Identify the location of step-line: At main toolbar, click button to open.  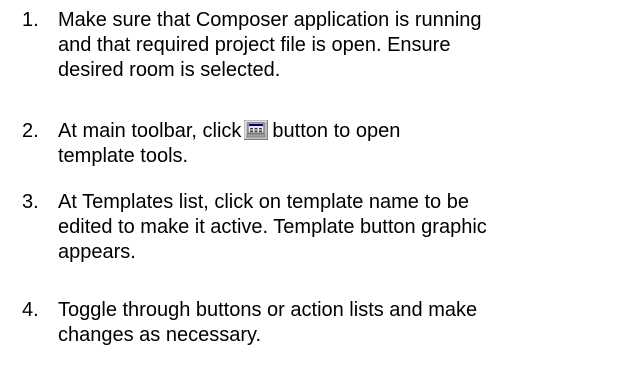
(348, 131).